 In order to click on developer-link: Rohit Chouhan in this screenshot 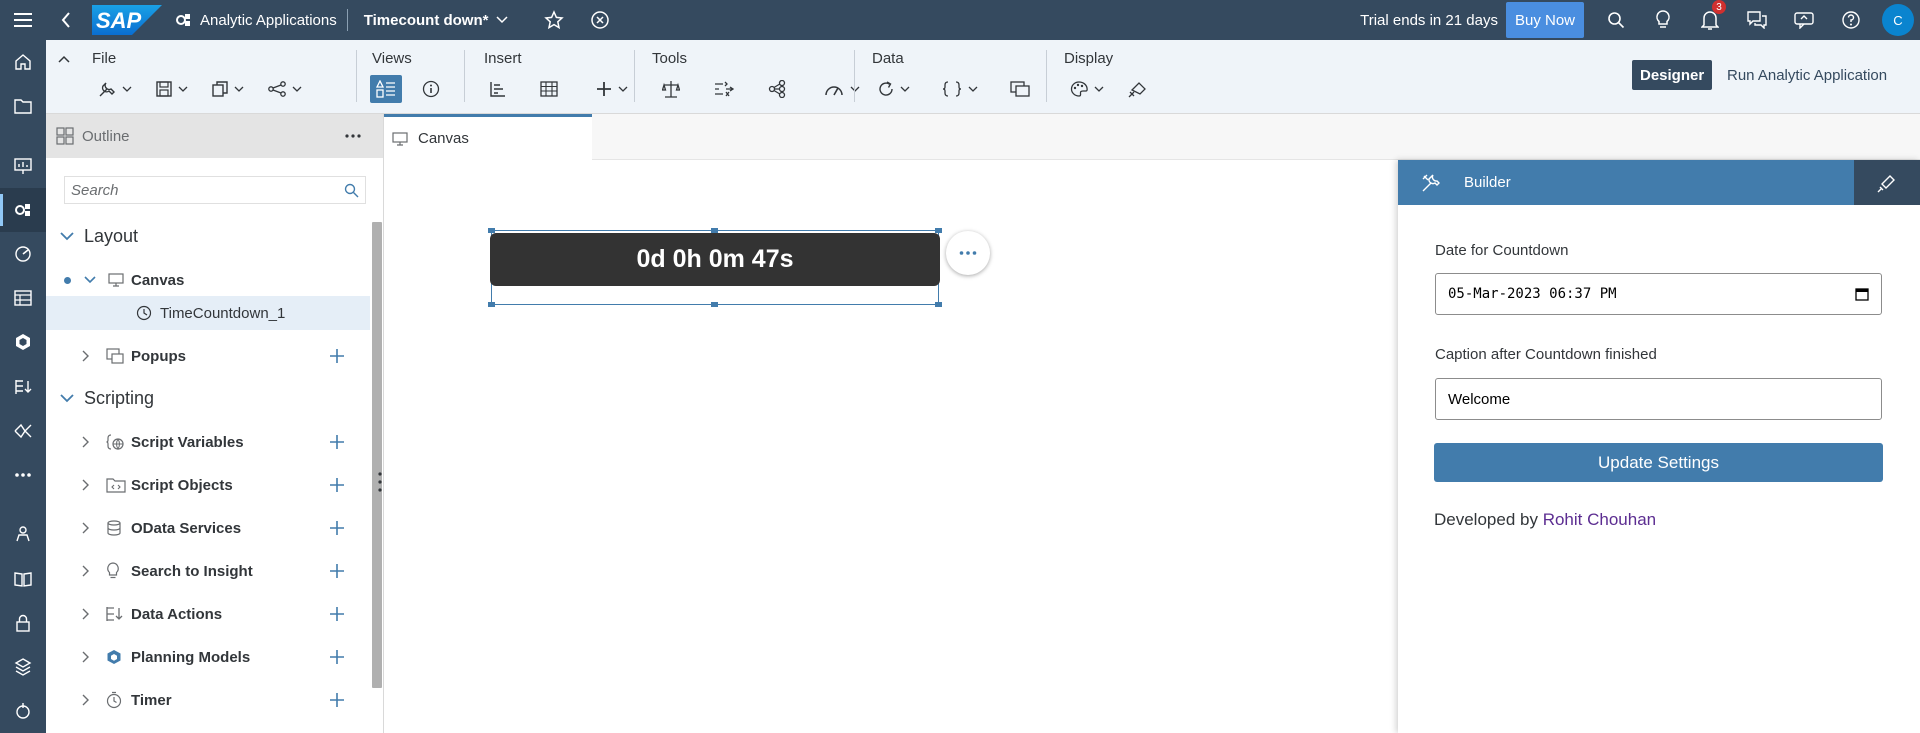, I will do `click(1599, 519)`.